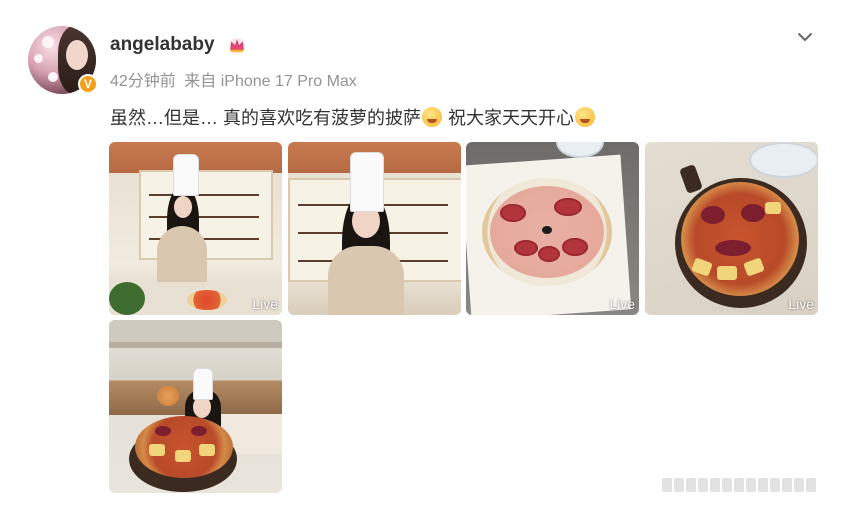 The width and height of the screenshot is (842, 507). What do you see at coordinates (88, 84) in the screenshot?
I see `verified-badge-icon: V` at bounding box center [88, 84].